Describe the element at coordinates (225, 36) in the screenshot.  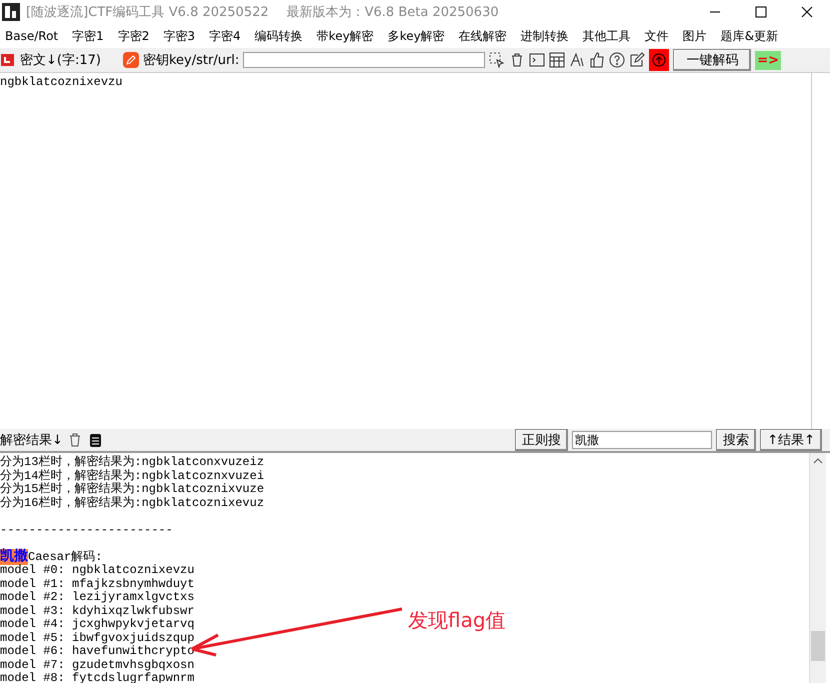
I see `menu-item: 字密4` at that location.